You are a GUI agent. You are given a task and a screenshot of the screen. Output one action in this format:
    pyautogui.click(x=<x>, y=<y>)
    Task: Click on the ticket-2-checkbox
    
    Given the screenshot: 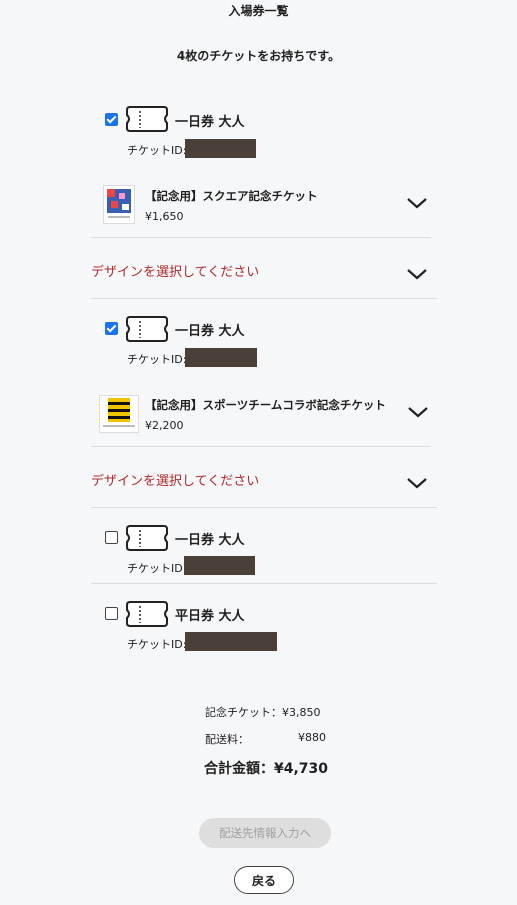 What is the action you would take?
    pyautogui.click(x=111, y=328)
    